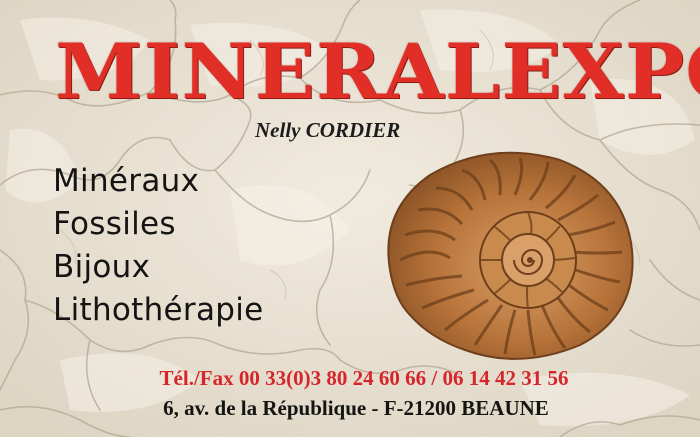  What do you see at coordinates (102, 267) in the screenshot?
I see `product-item-bijoux: Bijoux` at bounding box center [102, 267].